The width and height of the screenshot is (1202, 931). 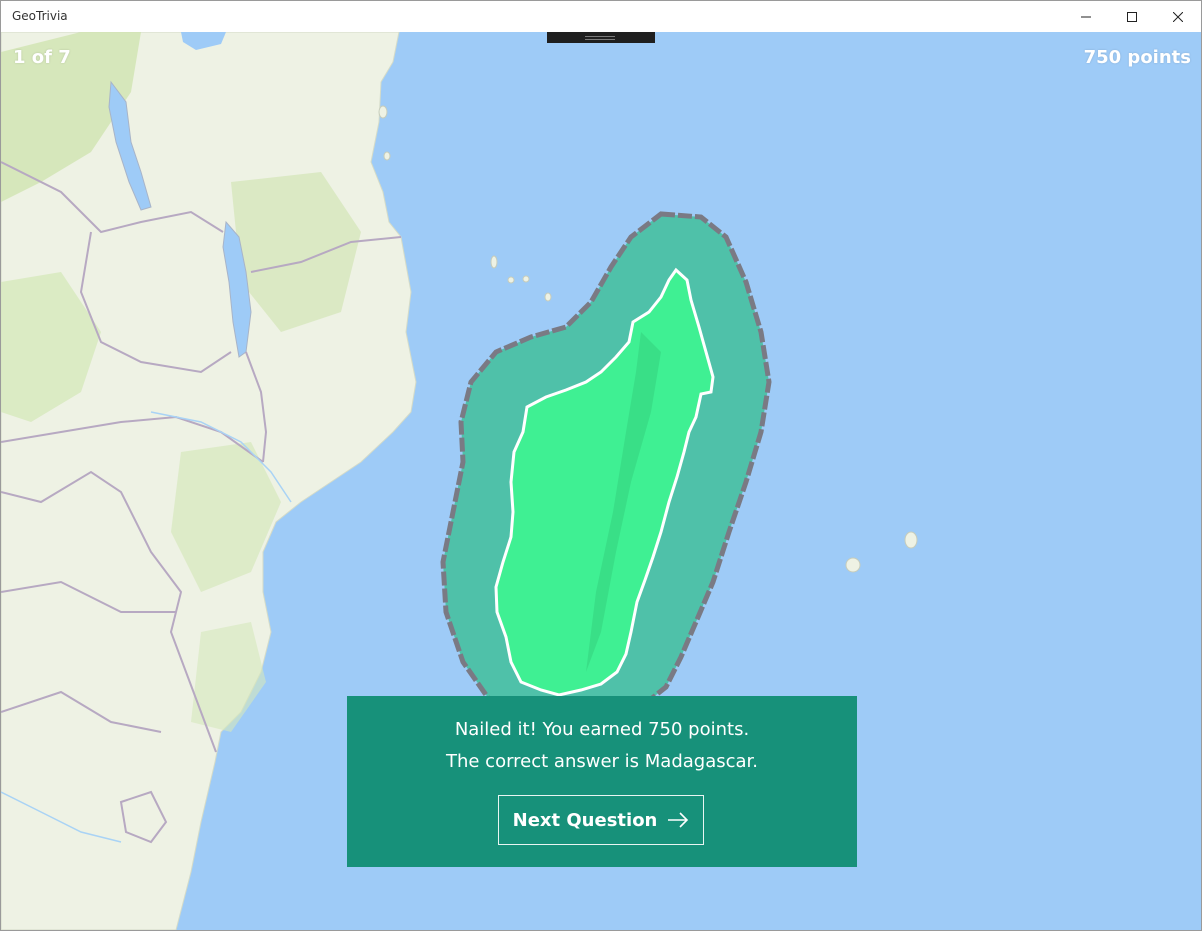 I want to click on score-display: 750 points, so click(x=1137, y=57).